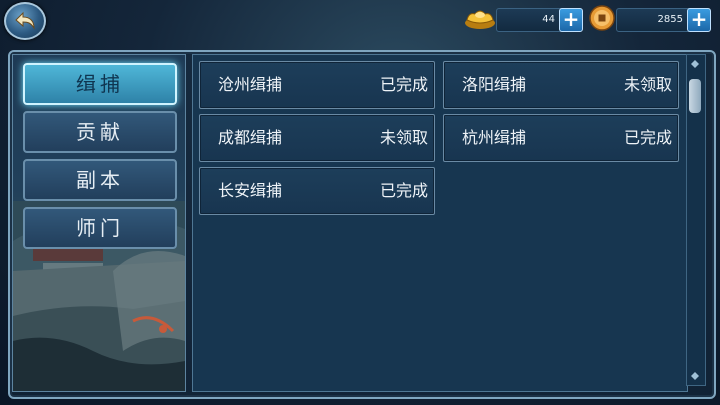  Describe the element at coordinates (695, 64) in the screenshot. I see `scroll-top-ornament` at that location.